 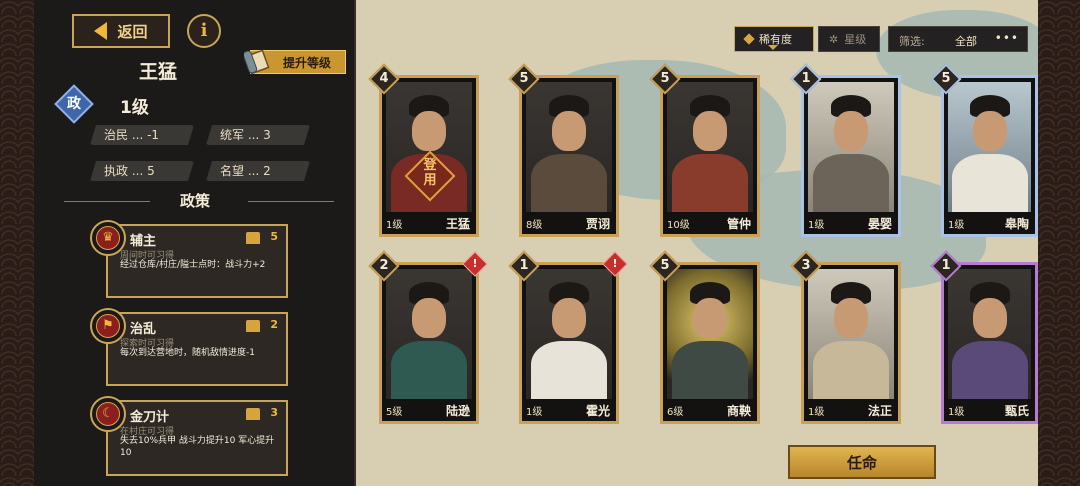 What do you see at coordinates (966, 41) in the screenshot?
I see `filter-value: 全部` at bounding box center [966, 41].